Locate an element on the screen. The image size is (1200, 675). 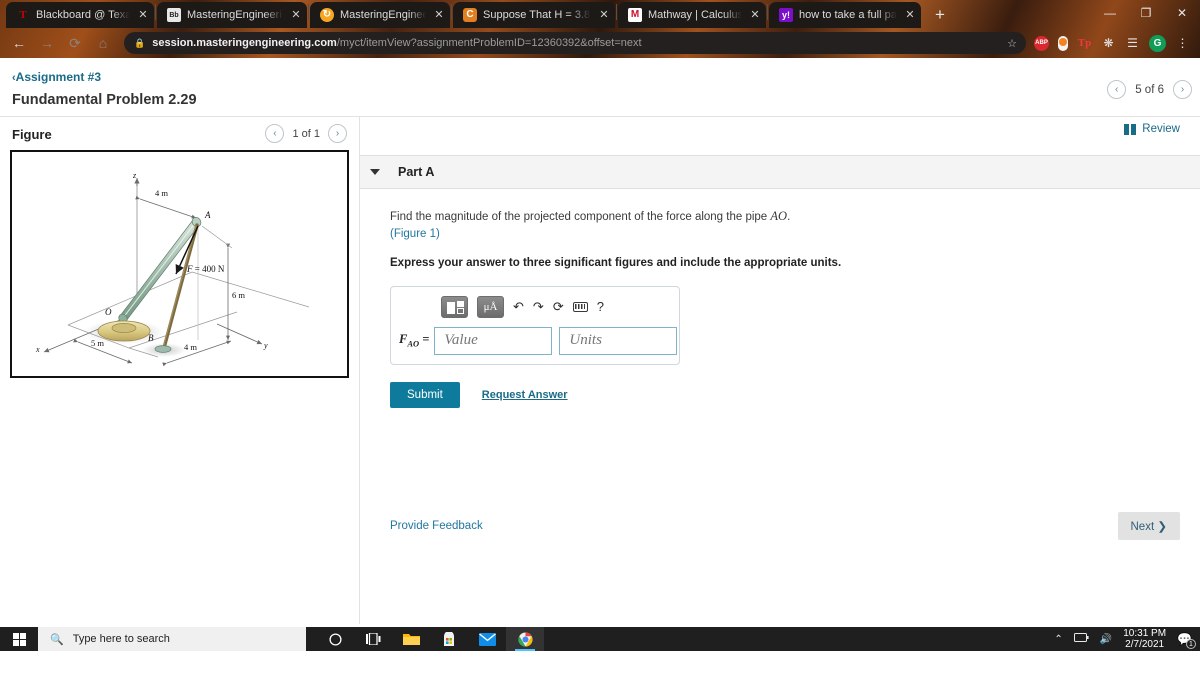
search-input: 🔍 Type here to search is located at coordinates (172, 639).